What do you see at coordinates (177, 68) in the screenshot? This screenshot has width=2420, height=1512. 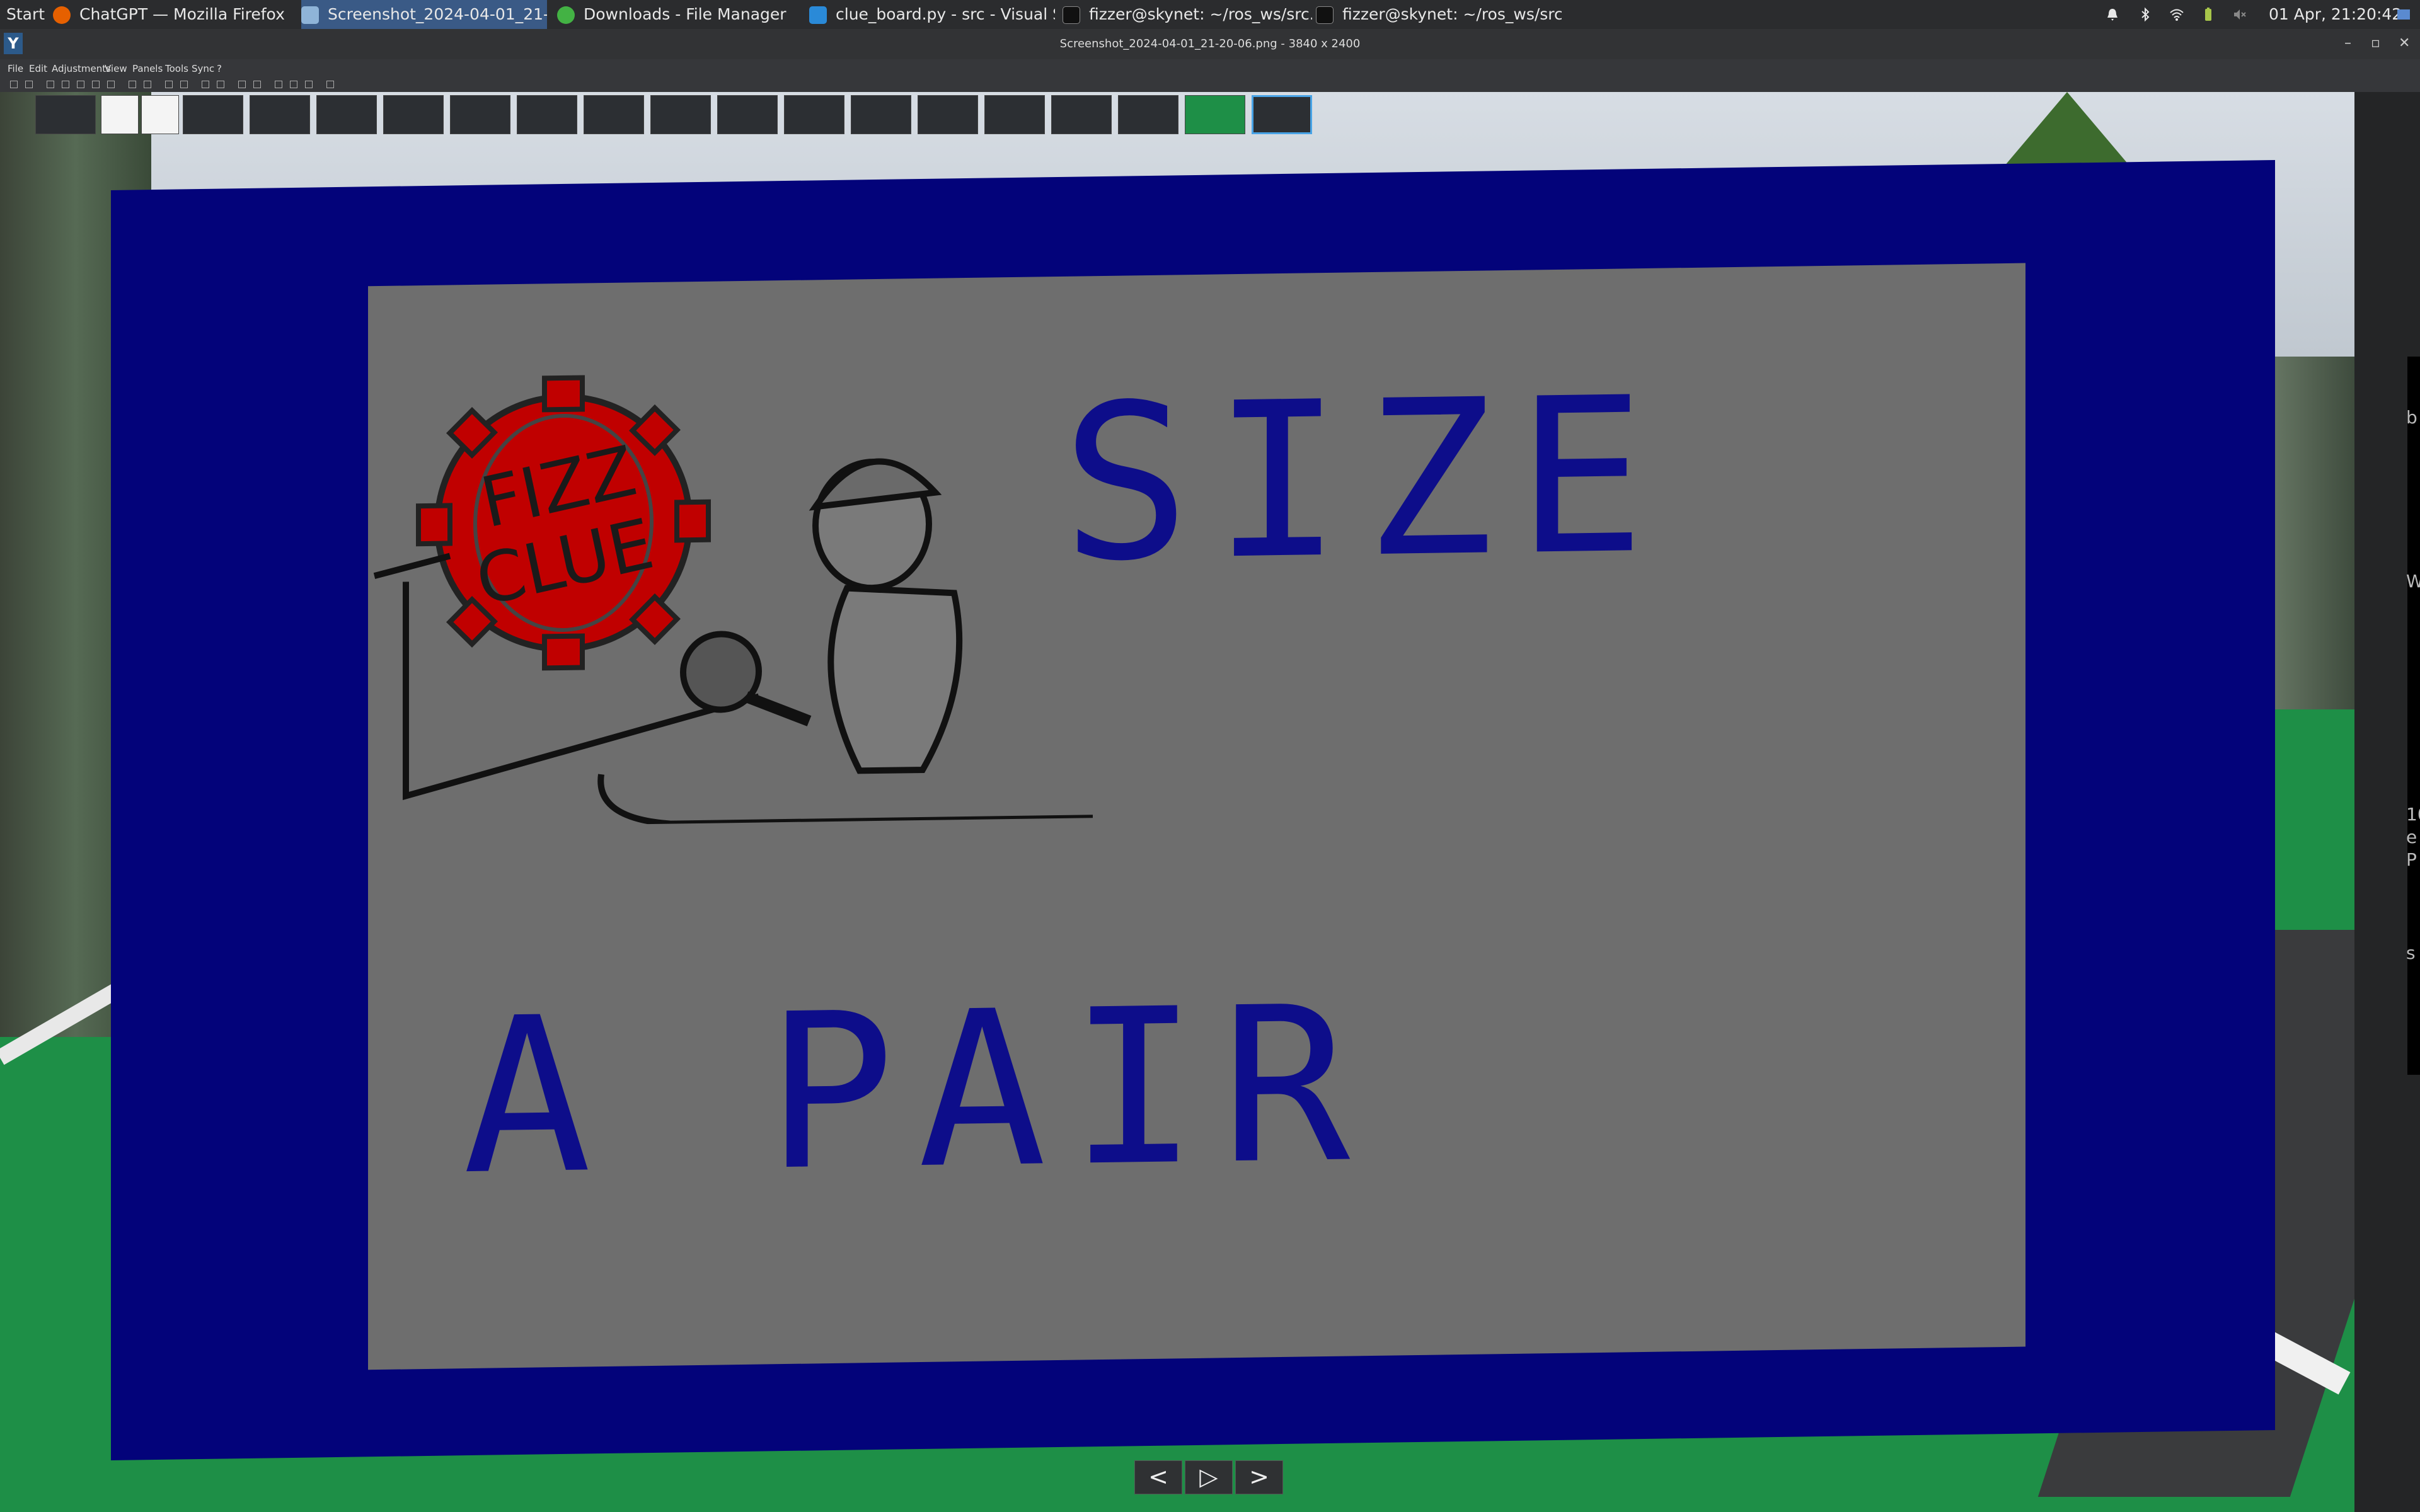 I see `menu-tools: Tools` at bounding box center [177, 68].